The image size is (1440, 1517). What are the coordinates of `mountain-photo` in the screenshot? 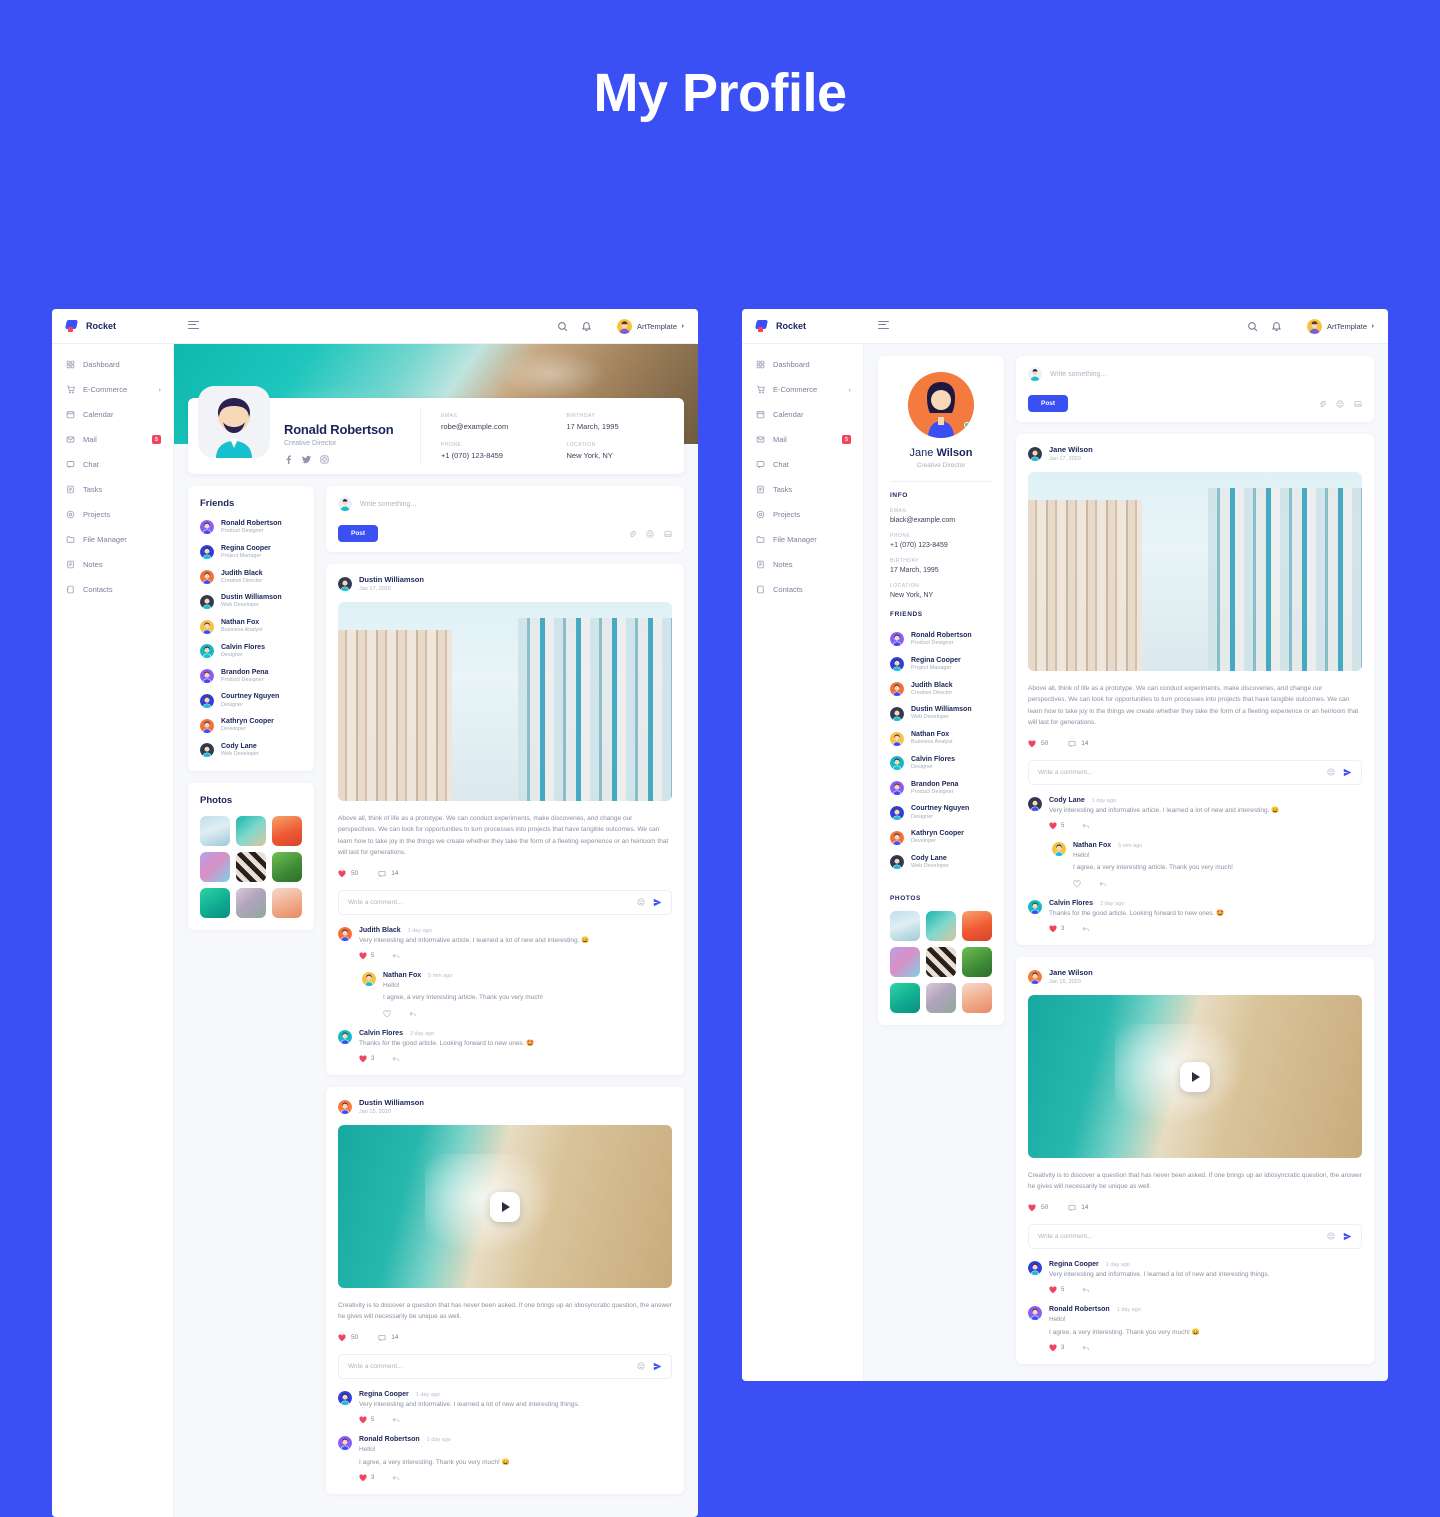 It's located at (287, 830).